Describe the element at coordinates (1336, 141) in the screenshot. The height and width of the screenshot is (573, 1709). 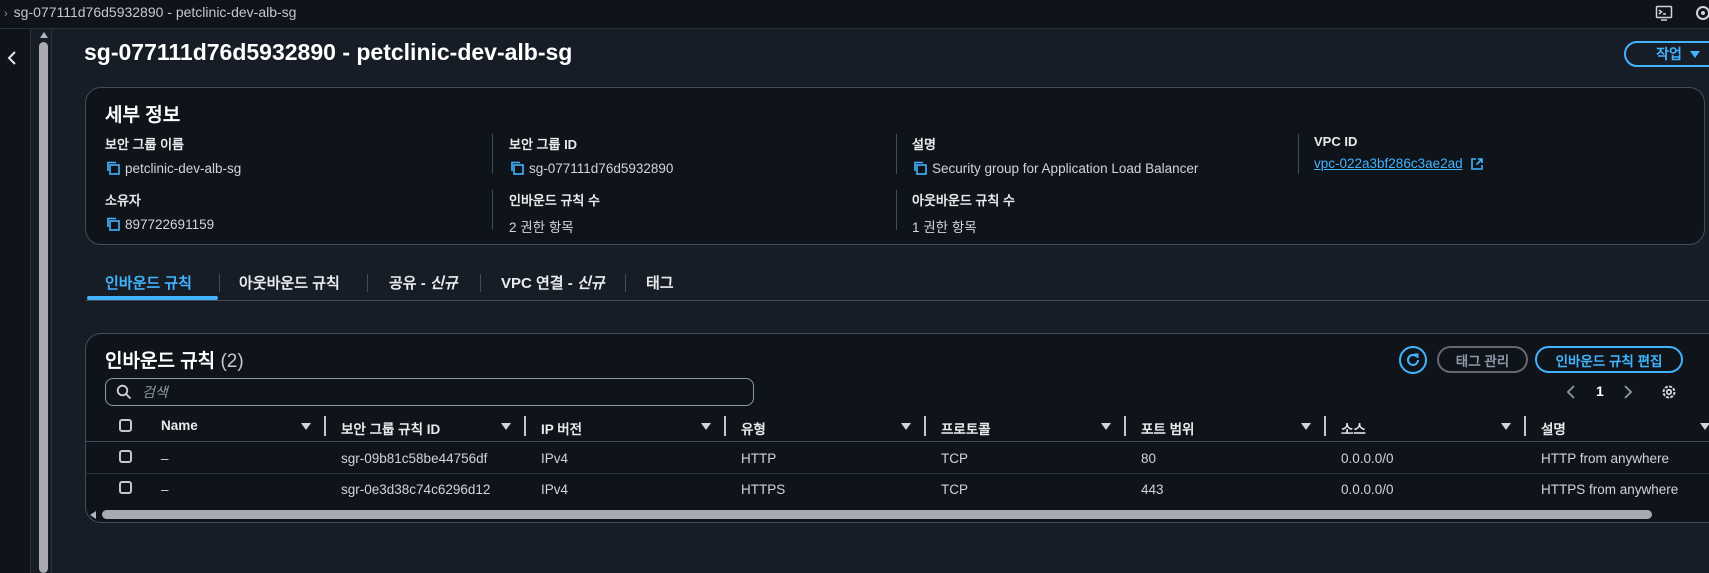
I see `field-label: VPC ID` at that location.